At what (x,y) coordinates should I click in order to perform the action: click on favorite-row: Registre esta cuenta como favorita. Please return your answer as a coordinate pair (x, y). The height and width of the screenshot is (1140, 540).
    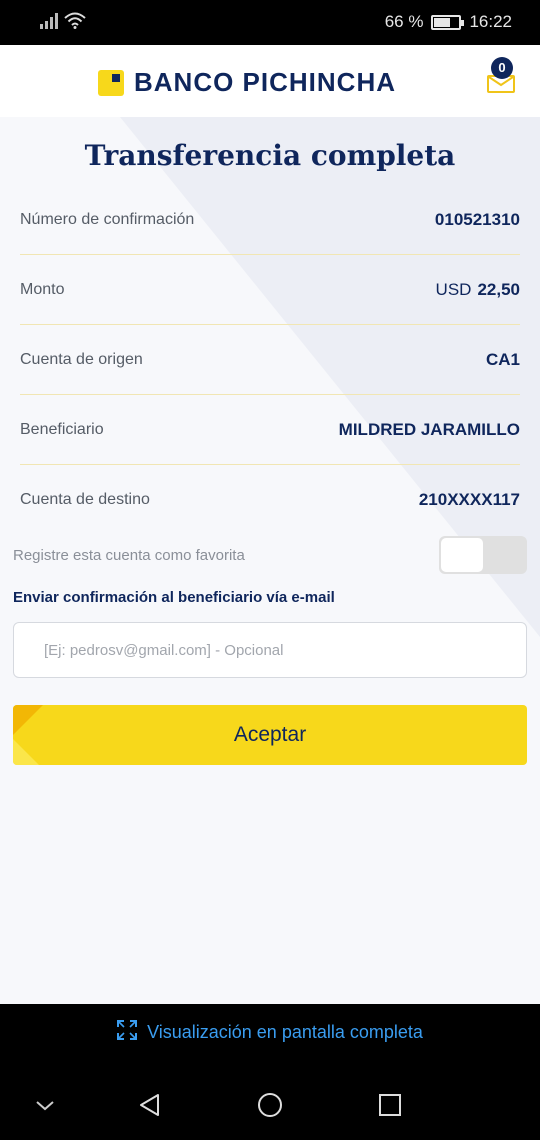
    Looking at the image, I should click on (270, 555).